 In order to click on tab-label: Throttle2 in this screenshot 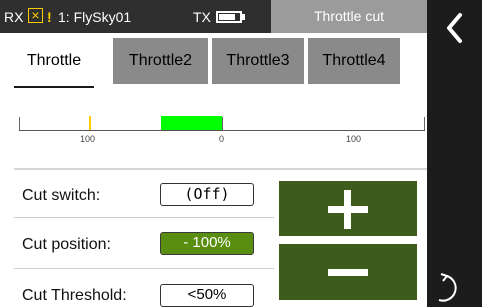, I will do `click(160, 60)`.